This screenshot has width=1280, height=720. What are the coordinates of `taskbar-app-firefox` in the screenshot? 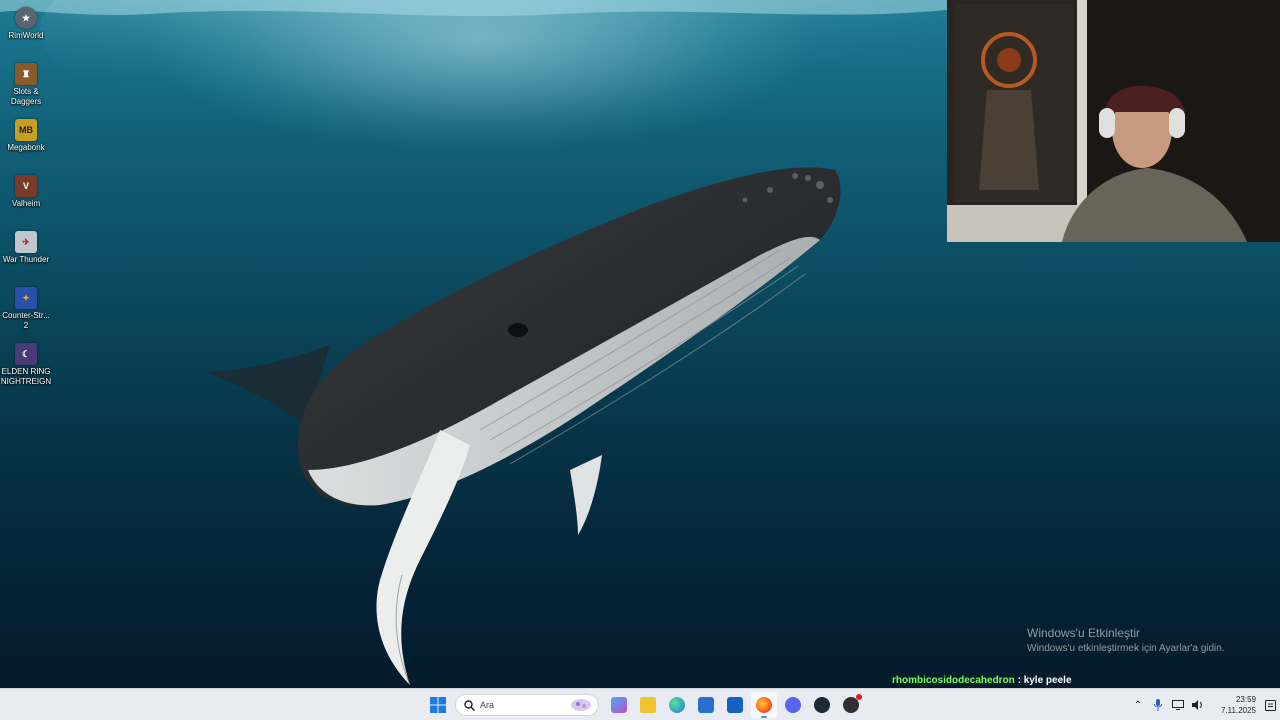 It's located at (763, 705).